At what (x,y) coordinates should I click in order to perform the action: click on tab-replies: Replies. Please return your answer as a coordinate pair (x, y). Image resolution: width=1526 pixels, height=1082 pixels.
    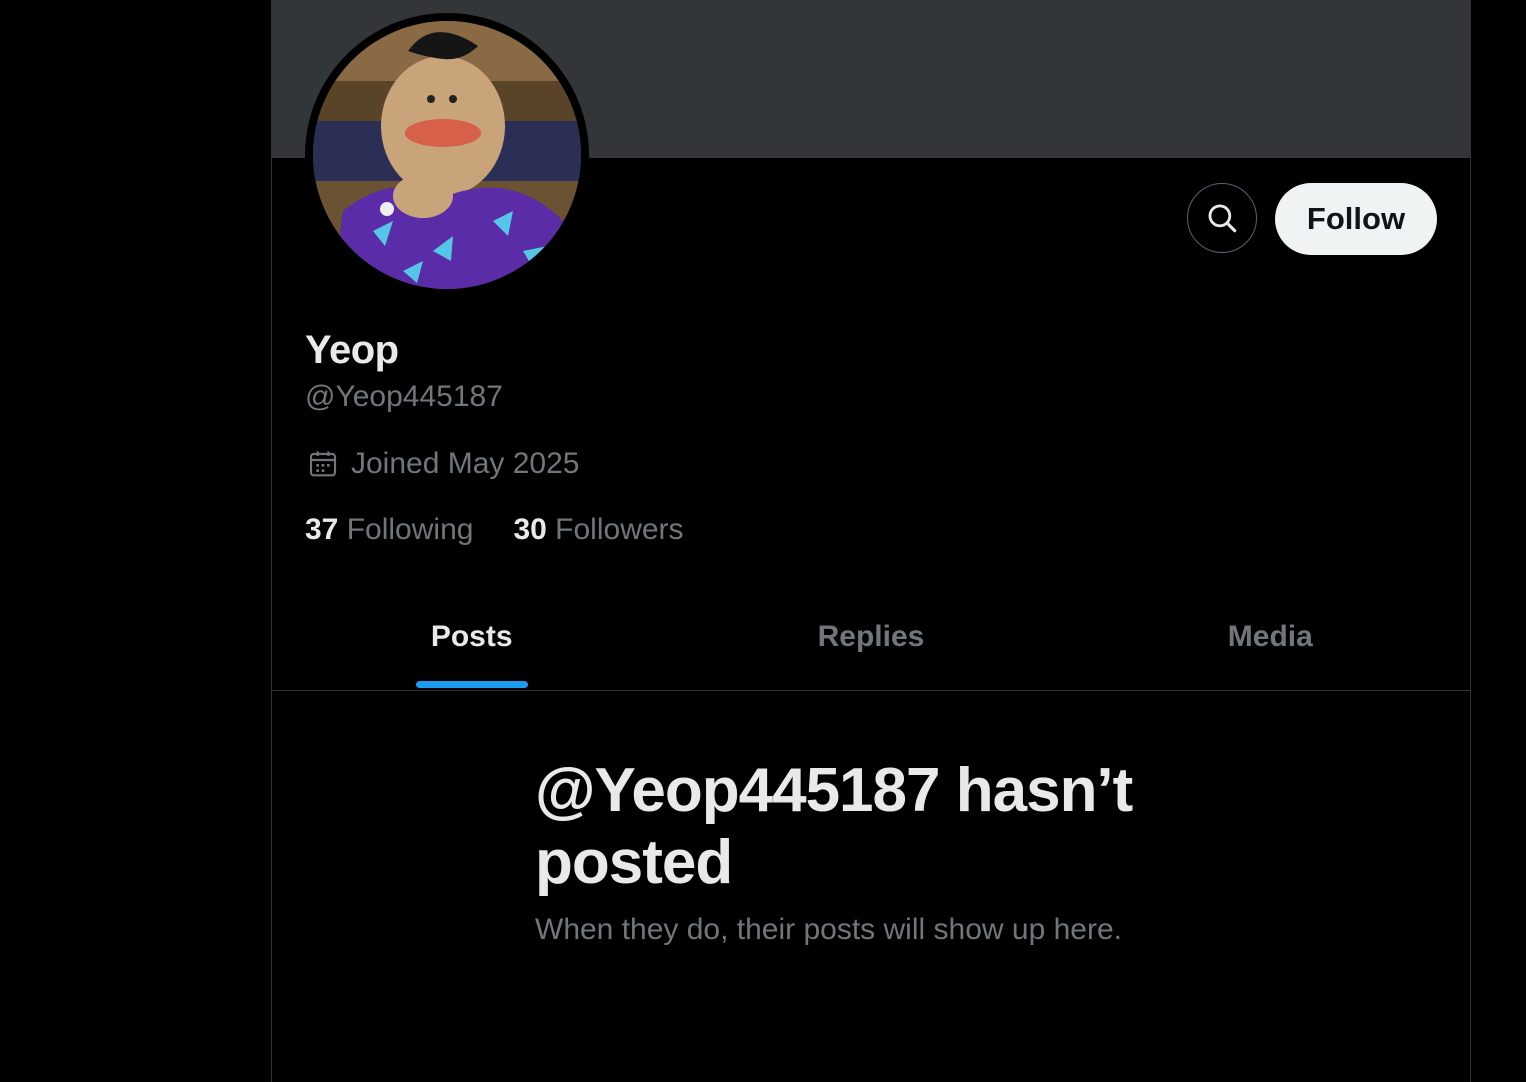
    Looking at the image, I should click on (870, 636).